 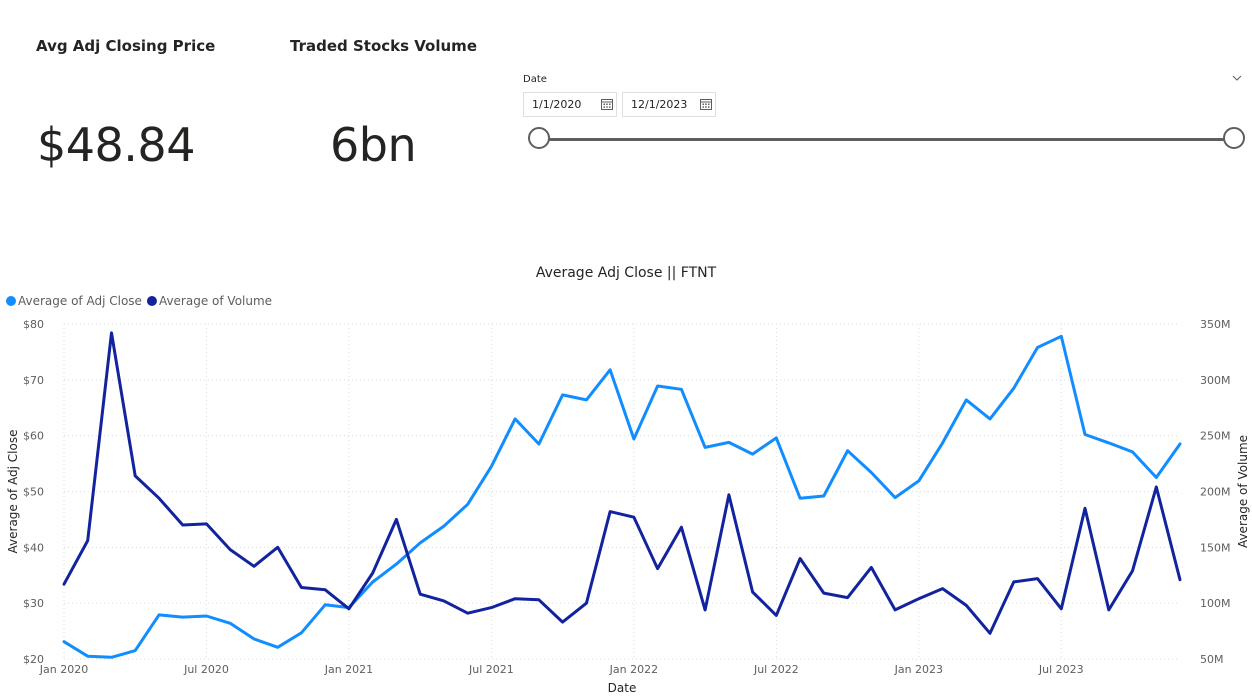 What do you see at coordinates (1215, 436) in the screenshot?
I see `y2-tick-label: 250M` at bounding box center [1215, 436].